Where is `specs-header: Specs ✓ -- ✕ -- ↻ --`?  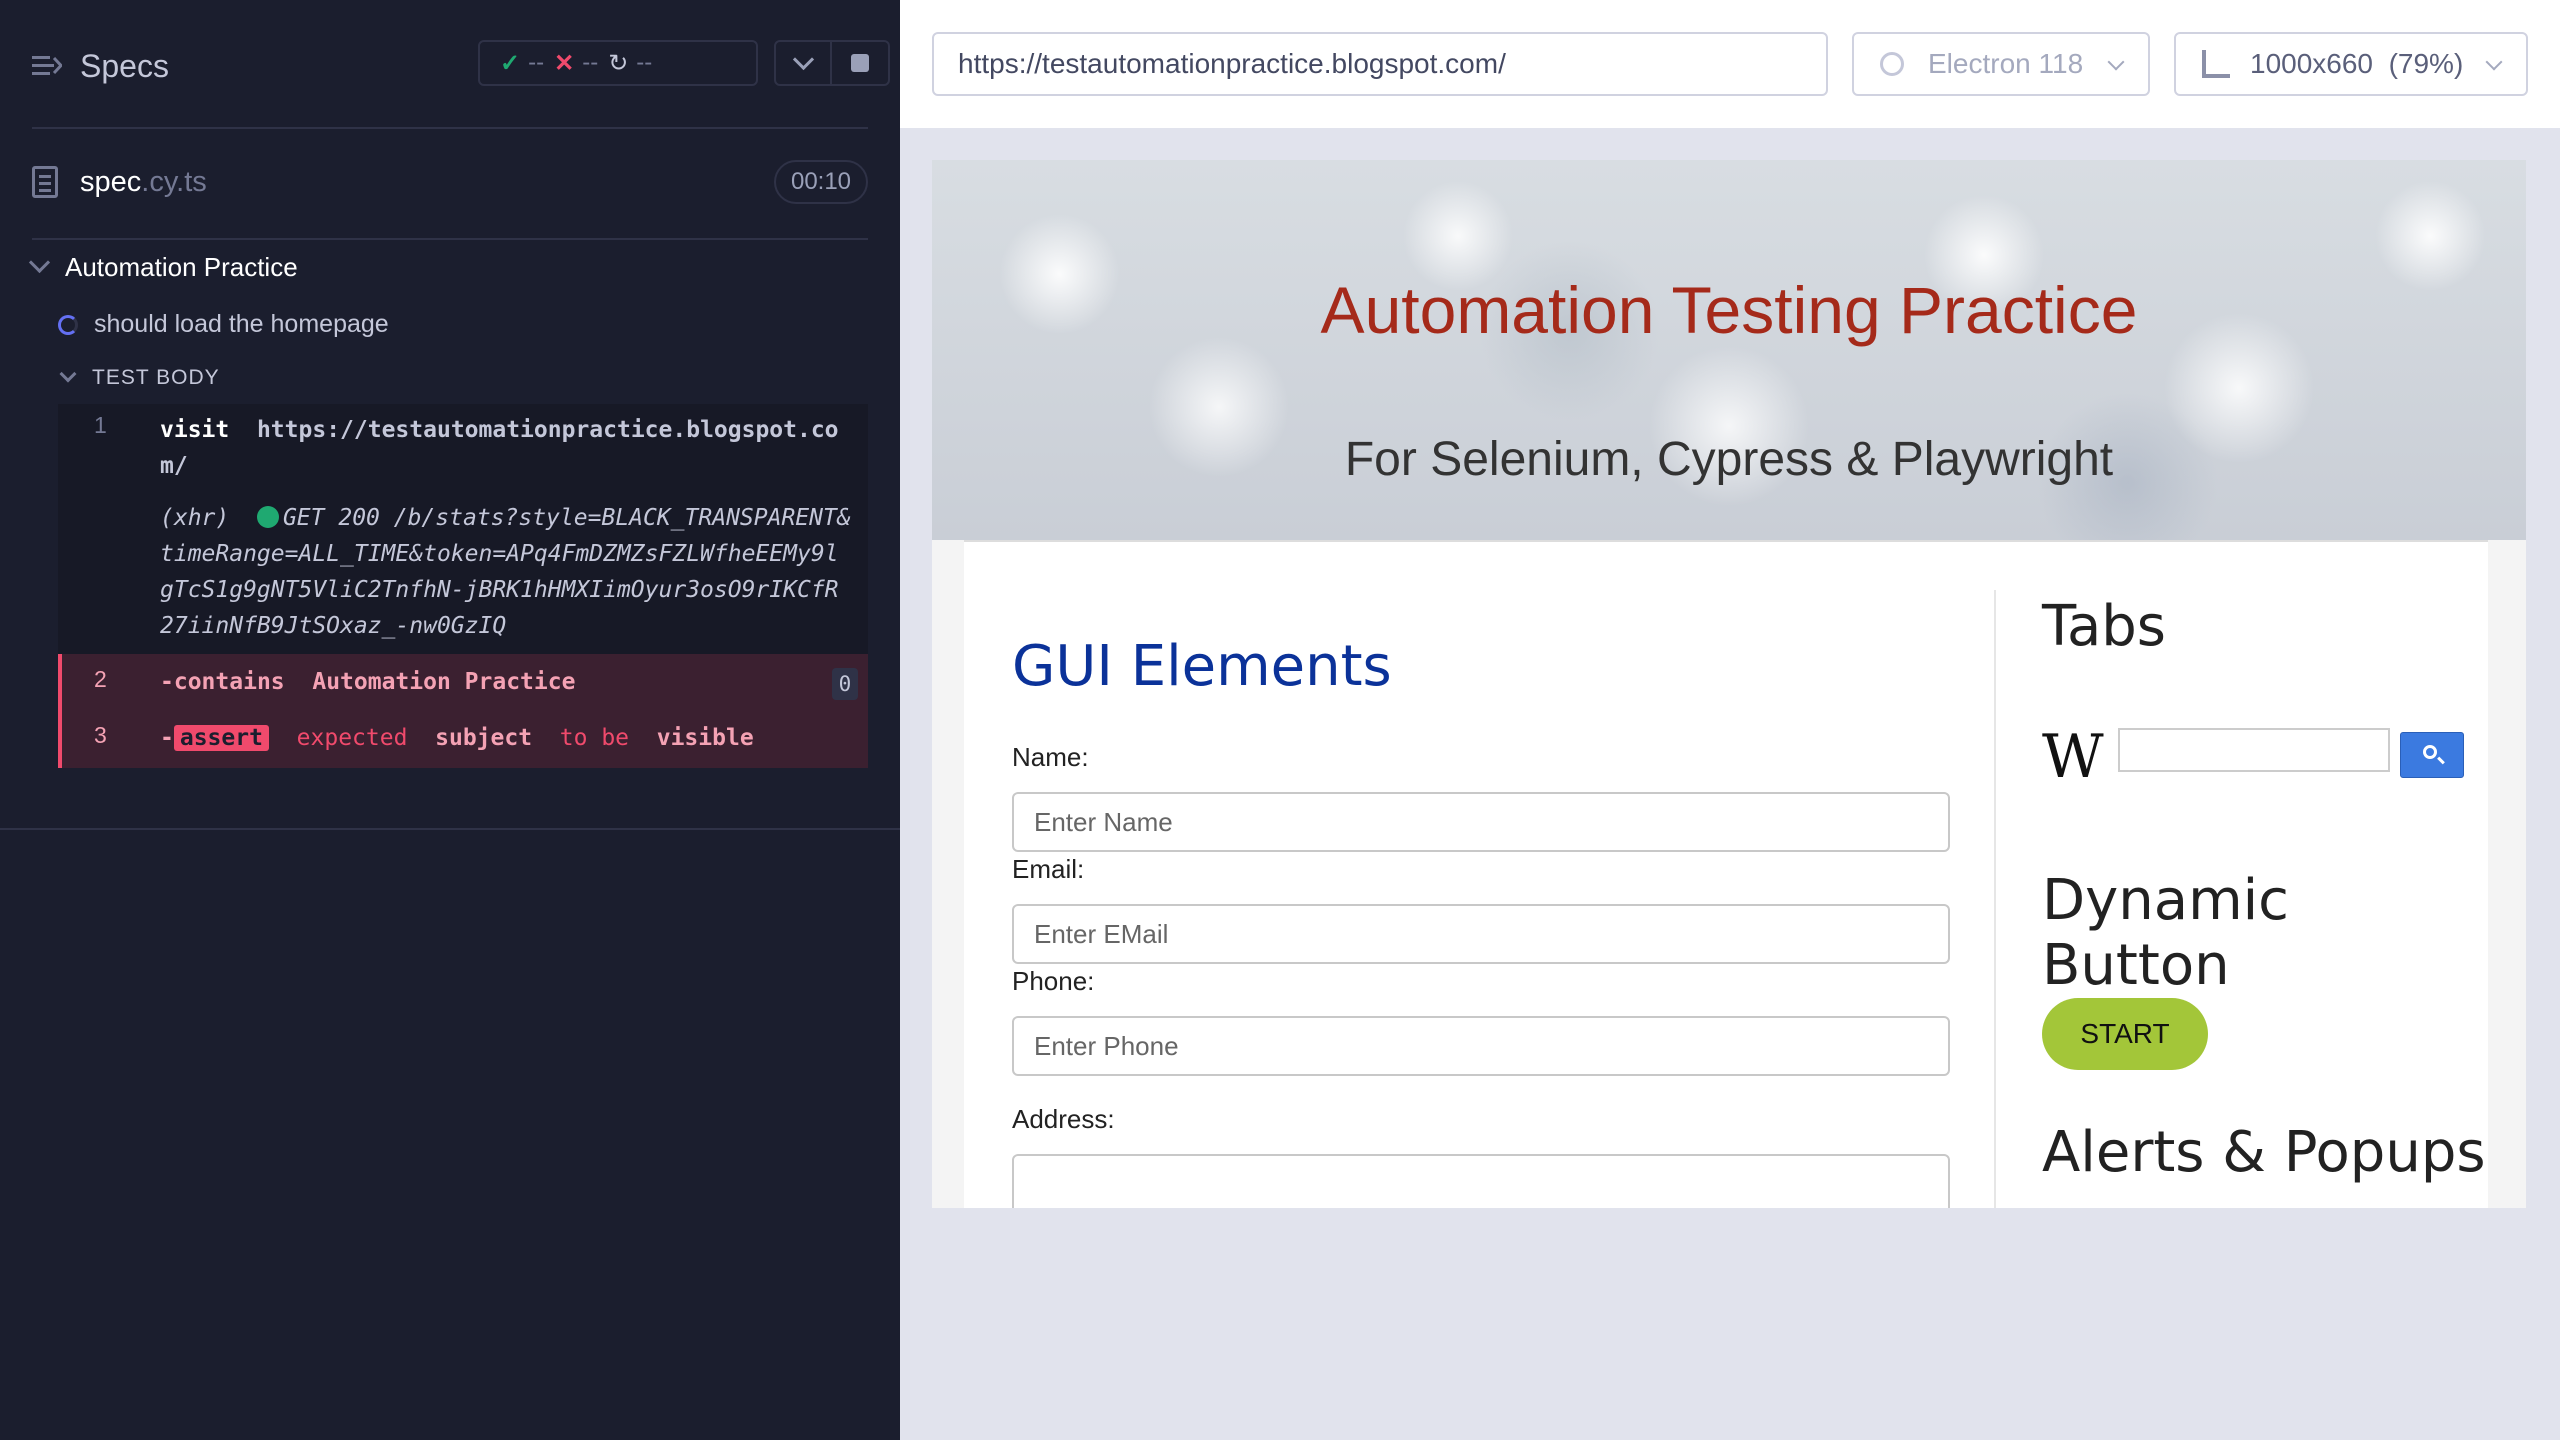 specs-header: Specs ✓ -- ✕ -- ↻ -- is located at coordinates (461, 66).